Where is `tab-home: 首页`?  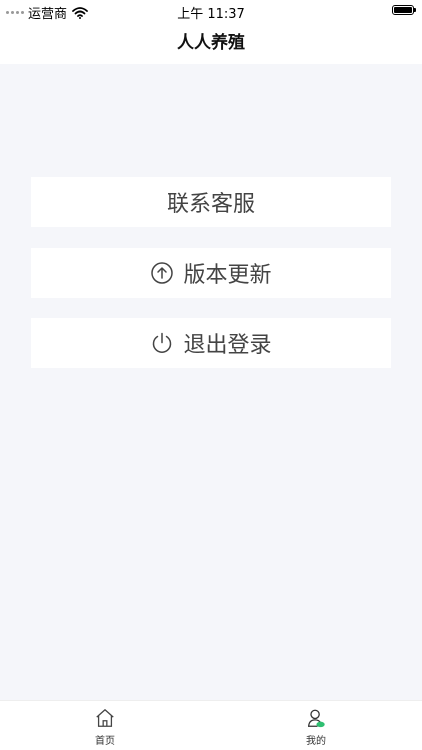
tab-home: 首页 is located at coordinates (105, 727).